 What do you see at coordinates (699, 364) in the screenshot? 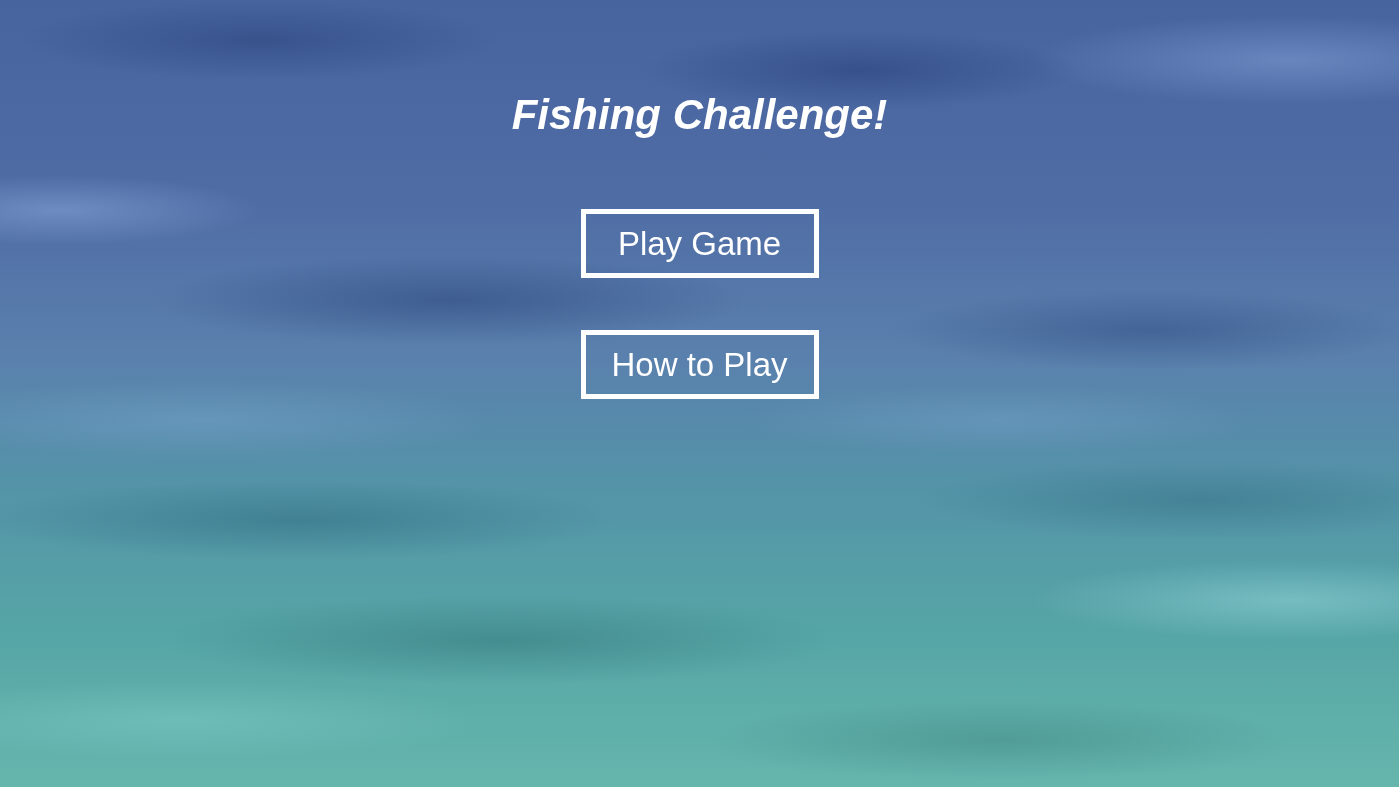
I see `menu-button: How to Play` at bounding box center [699, 364].